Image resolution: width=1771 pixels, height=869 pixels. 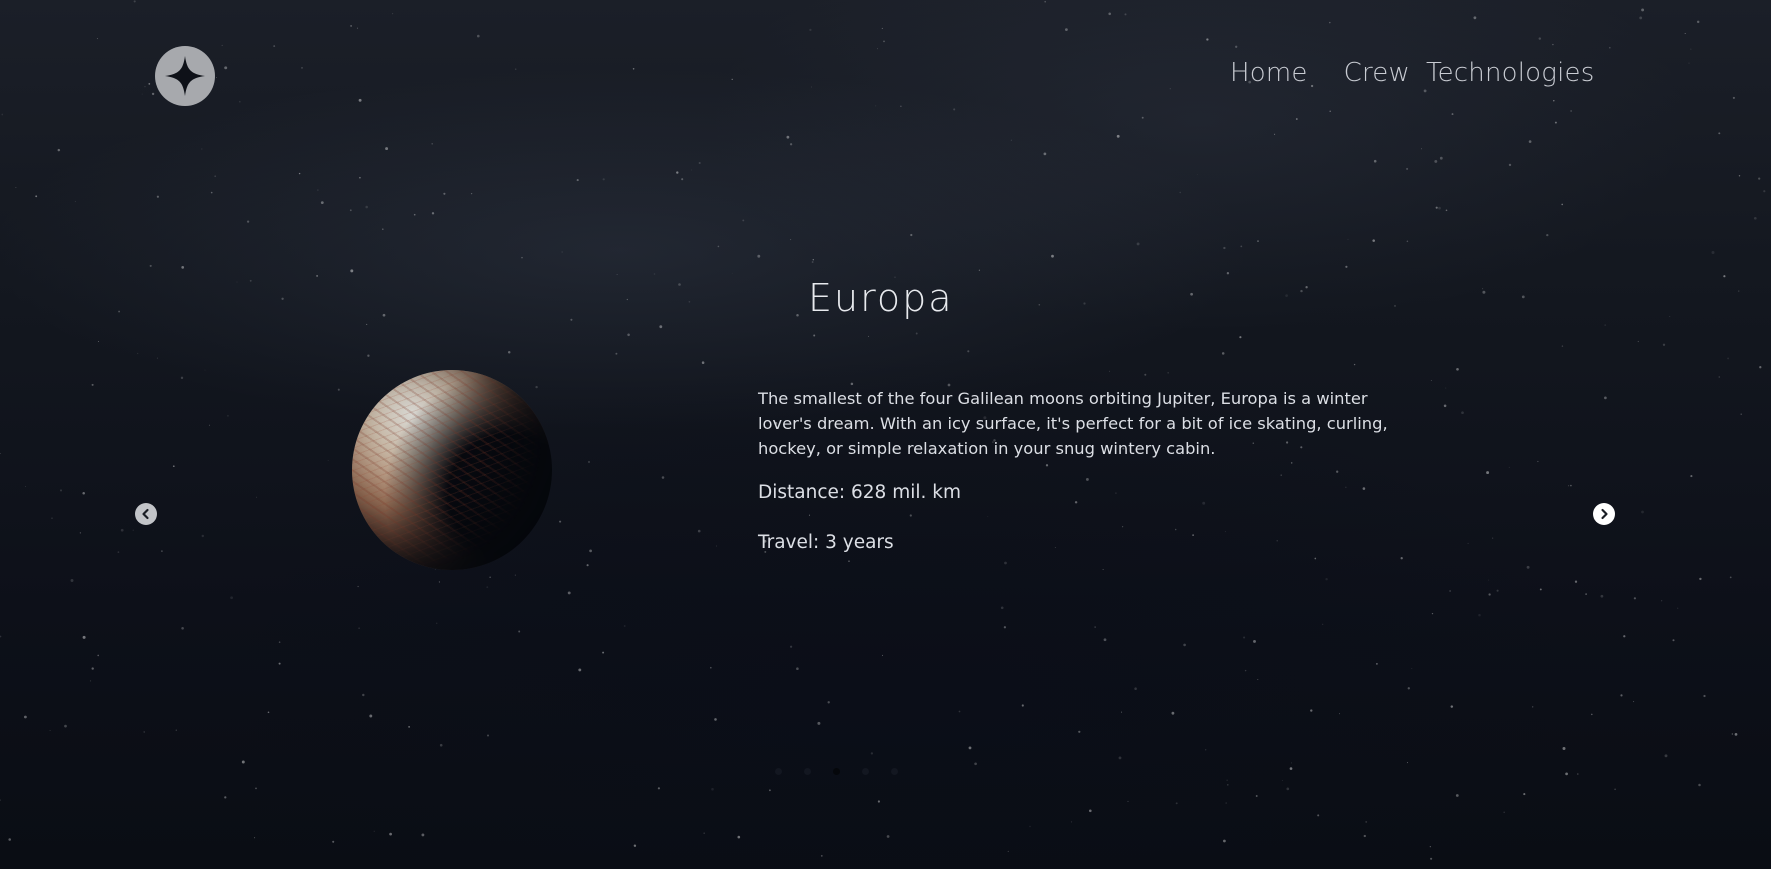 I want to click on destination-distance: Distance: 628 mil. km, so click(x=859, y=492).